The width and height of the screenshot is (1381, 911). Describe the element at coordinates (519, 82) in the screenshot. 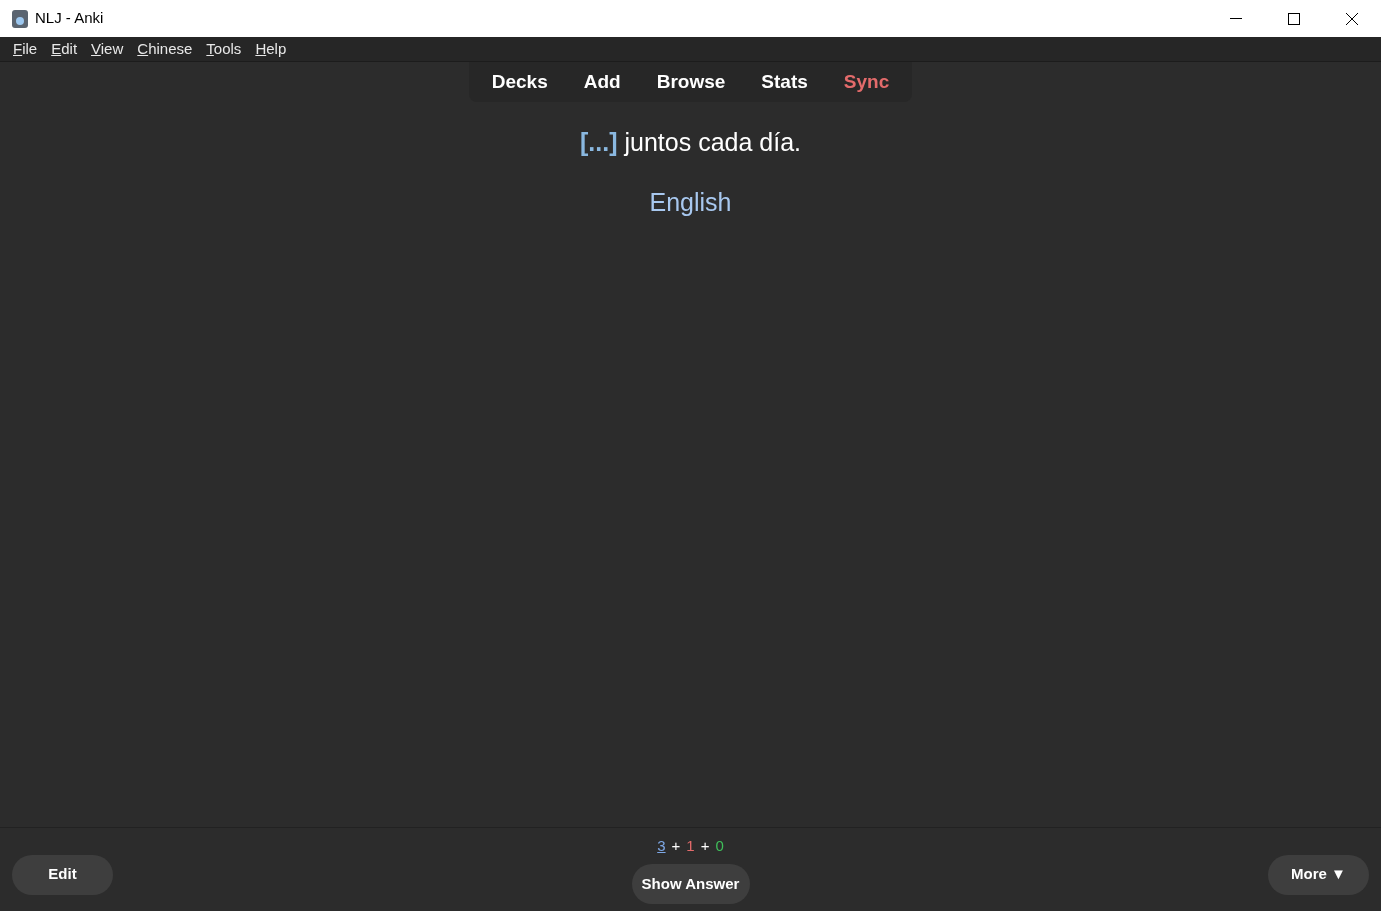

I see `toolbar-link: Decks` at that location.